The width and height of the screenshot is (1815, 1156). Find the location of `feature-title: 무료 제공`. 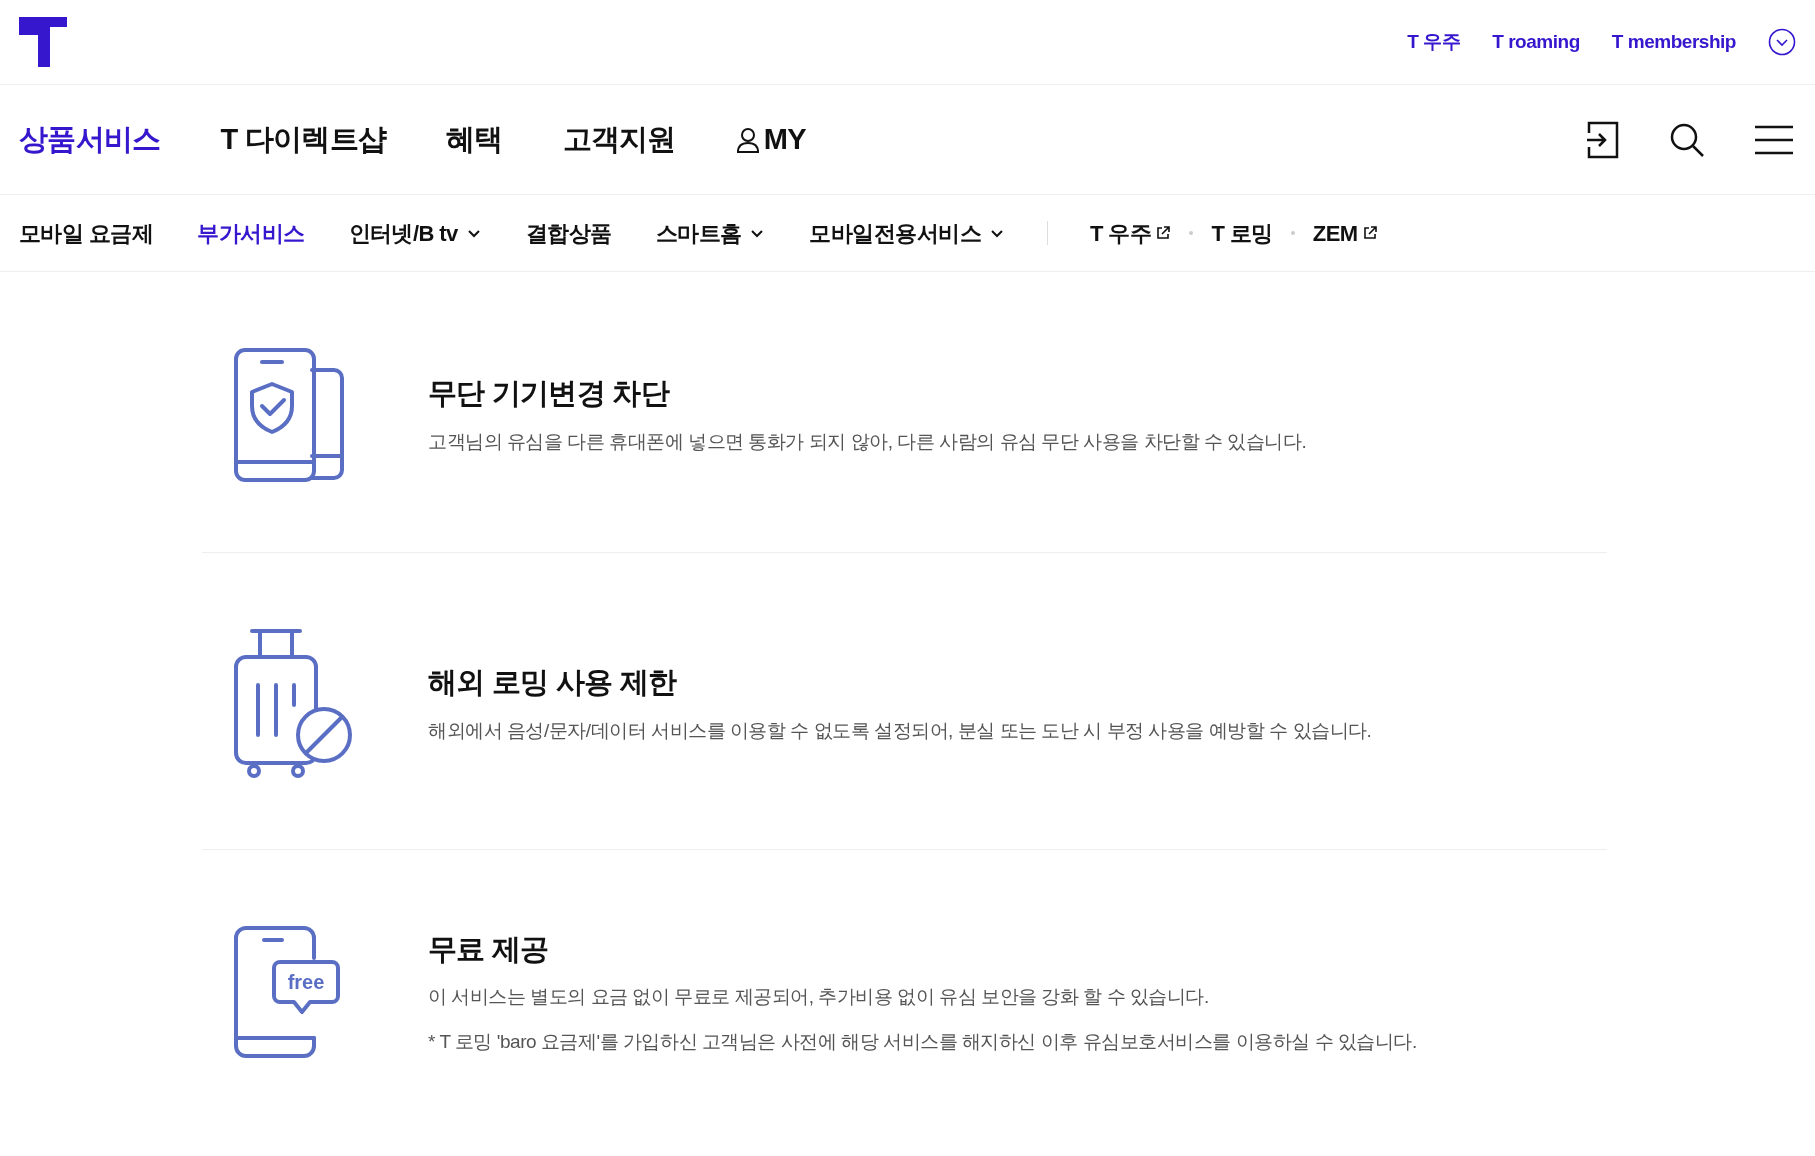

feature-title: 무료 제공 is located at coordinates (489, 949).